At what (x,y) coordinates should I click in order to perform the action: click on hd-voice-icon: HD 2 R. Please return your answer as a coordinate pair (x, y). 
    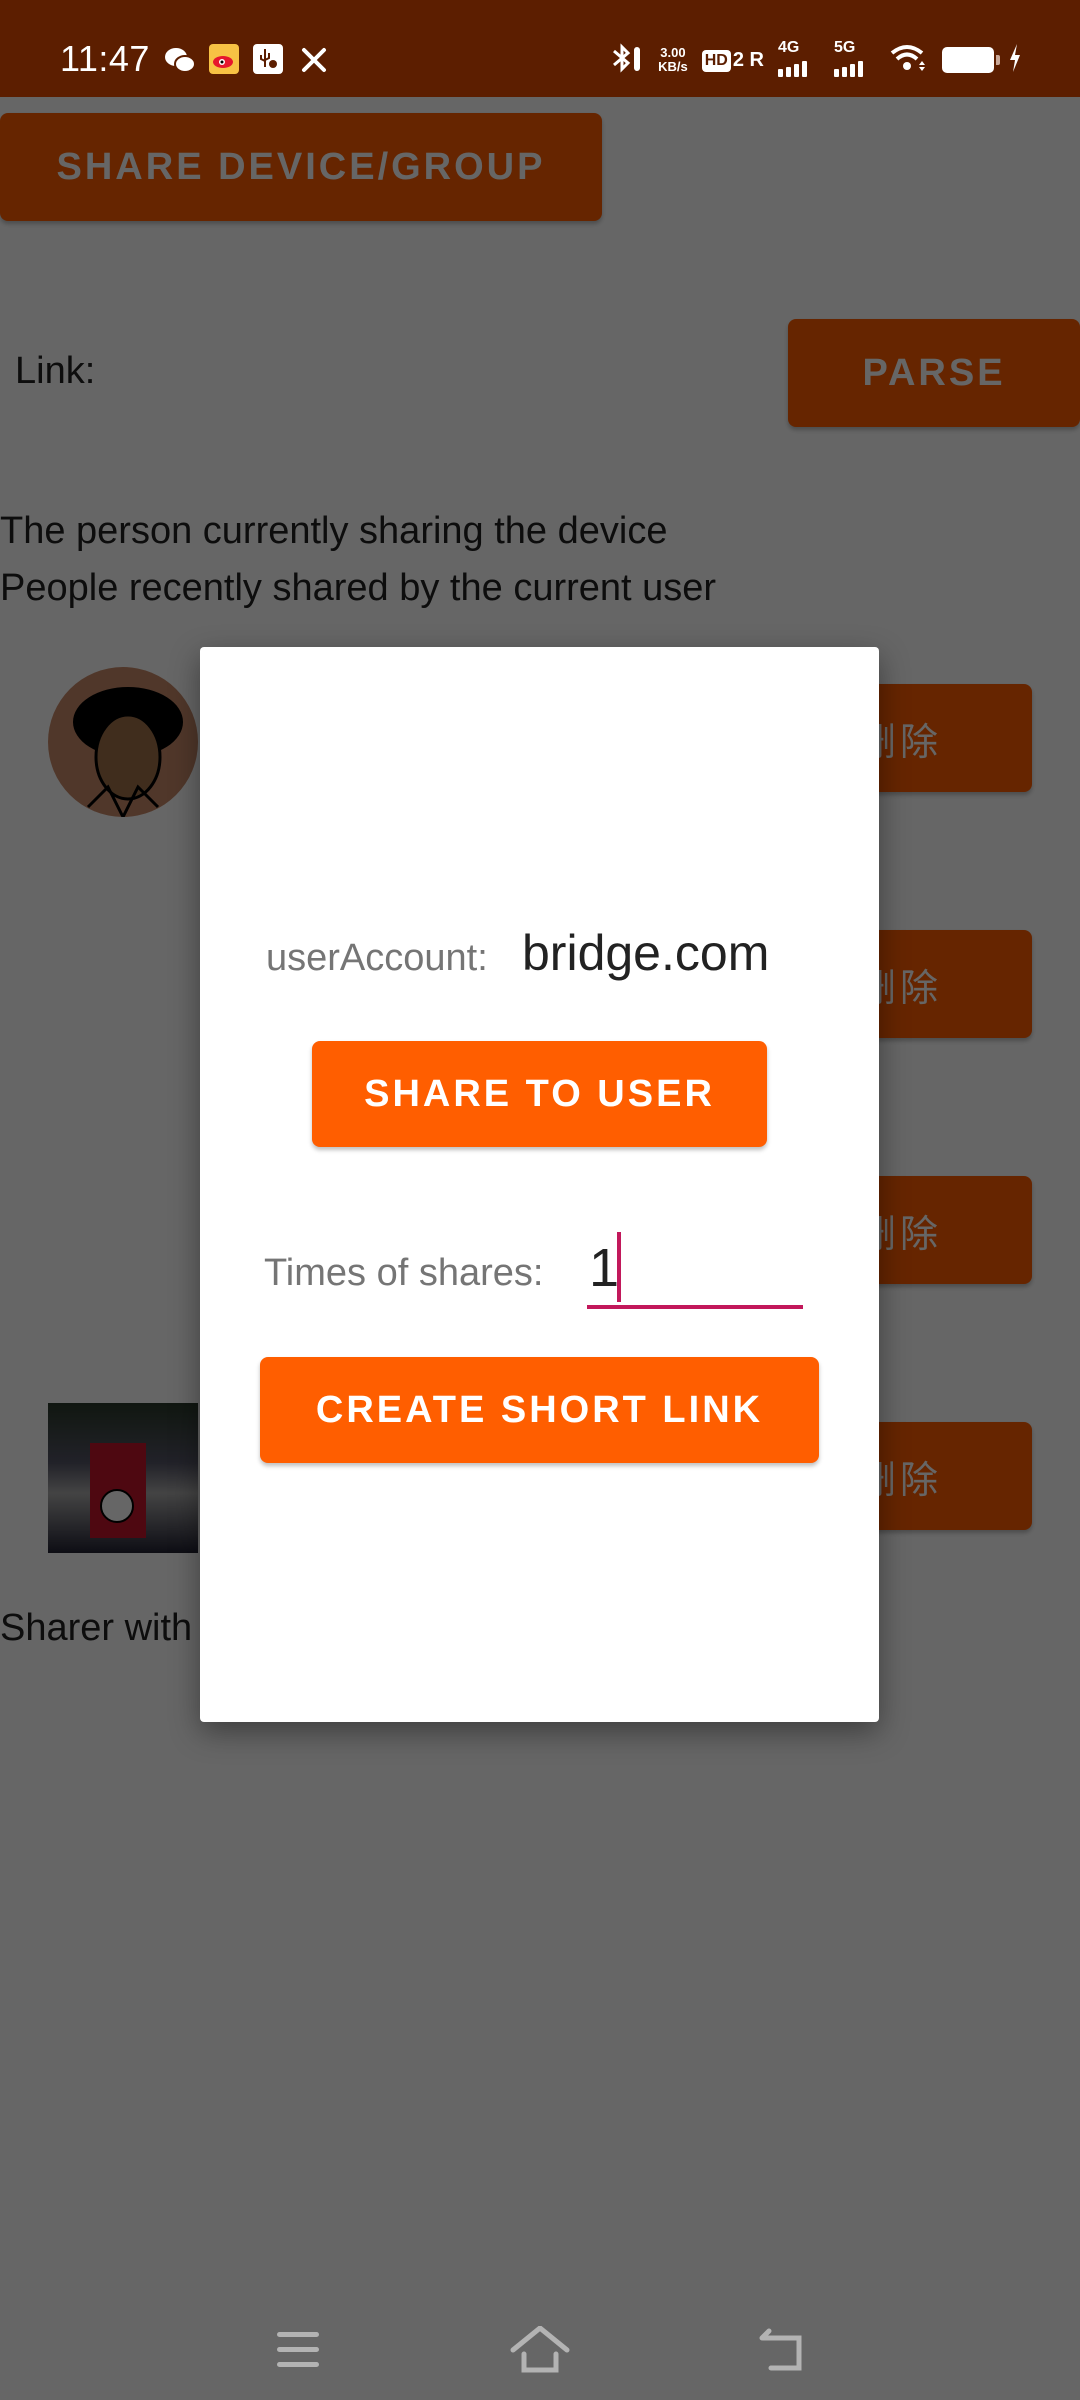
    Looking at the image, I should click on (732, 60).